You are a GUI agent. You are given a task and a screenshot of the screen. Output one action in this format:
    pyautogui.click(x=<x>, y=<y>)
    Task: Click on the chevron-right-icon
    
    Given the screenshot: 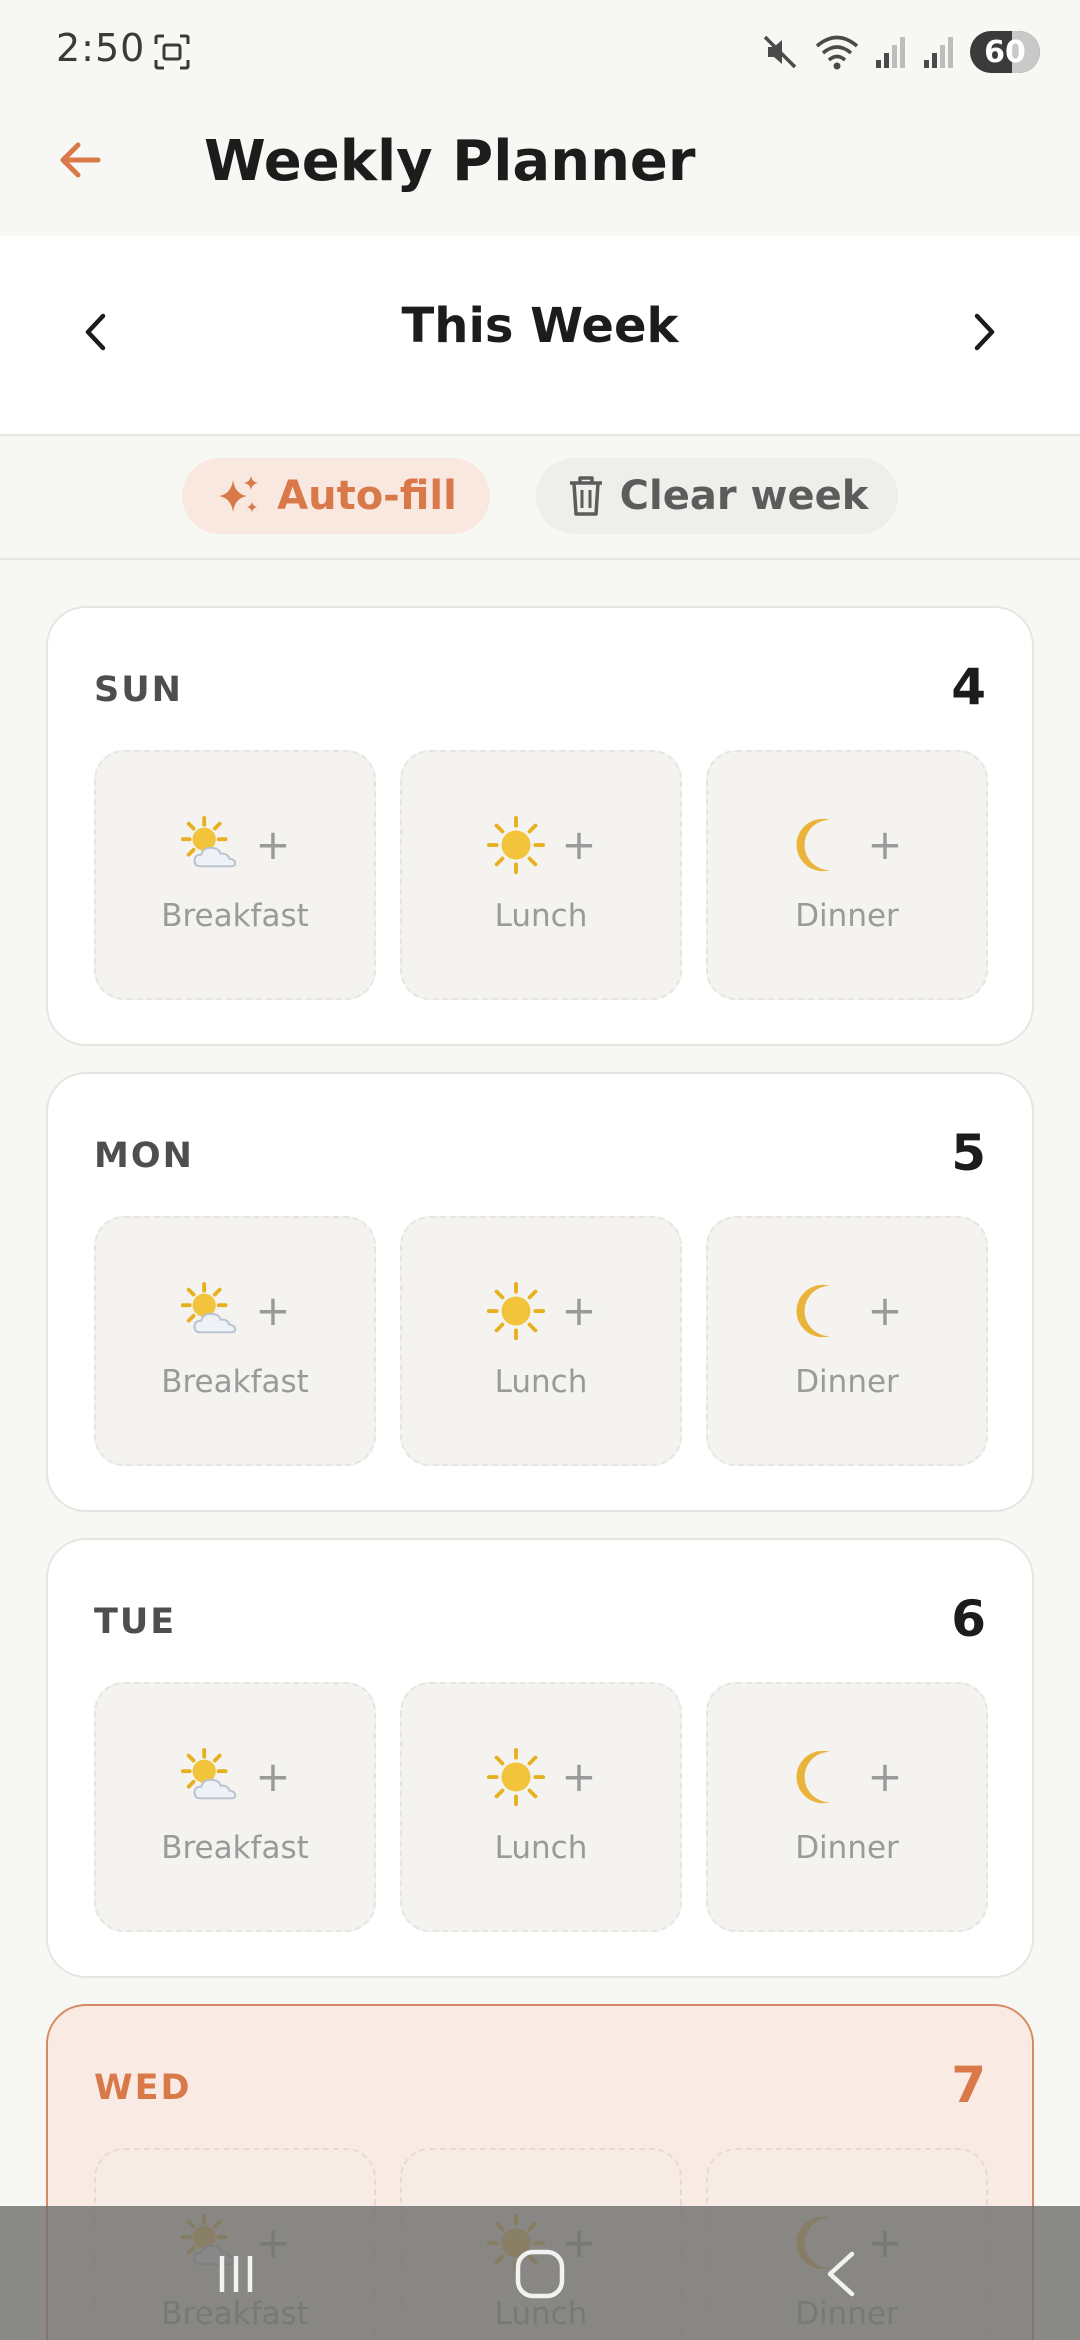 What is the action you would take?
    pyautogui.click(x=984, y=332)
    